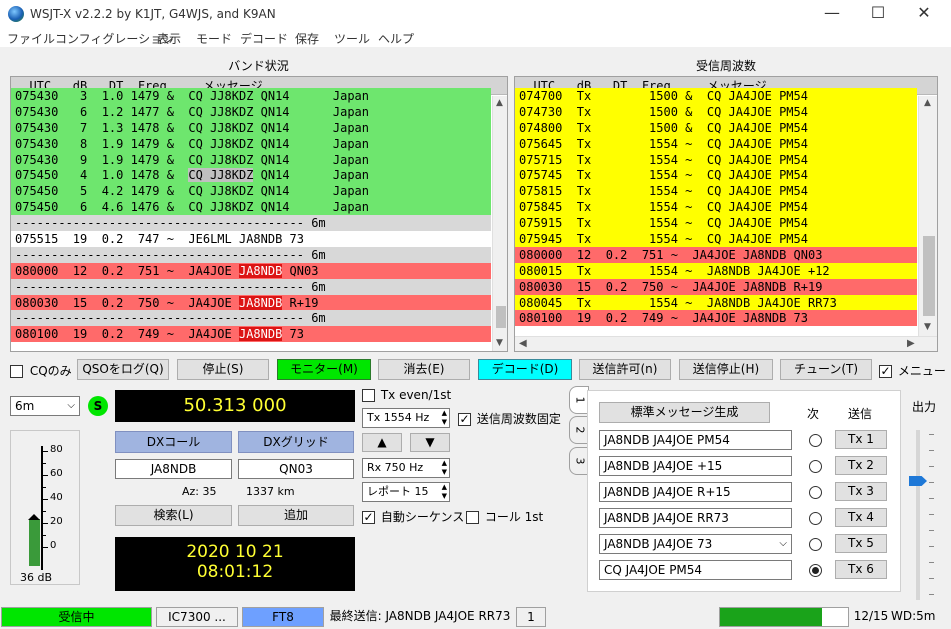 This screenshot has height=629, width=951. Describe the element at coordinates (324, 369) in the screenshot. I see `monitor-button: モニター(M)` at that location.